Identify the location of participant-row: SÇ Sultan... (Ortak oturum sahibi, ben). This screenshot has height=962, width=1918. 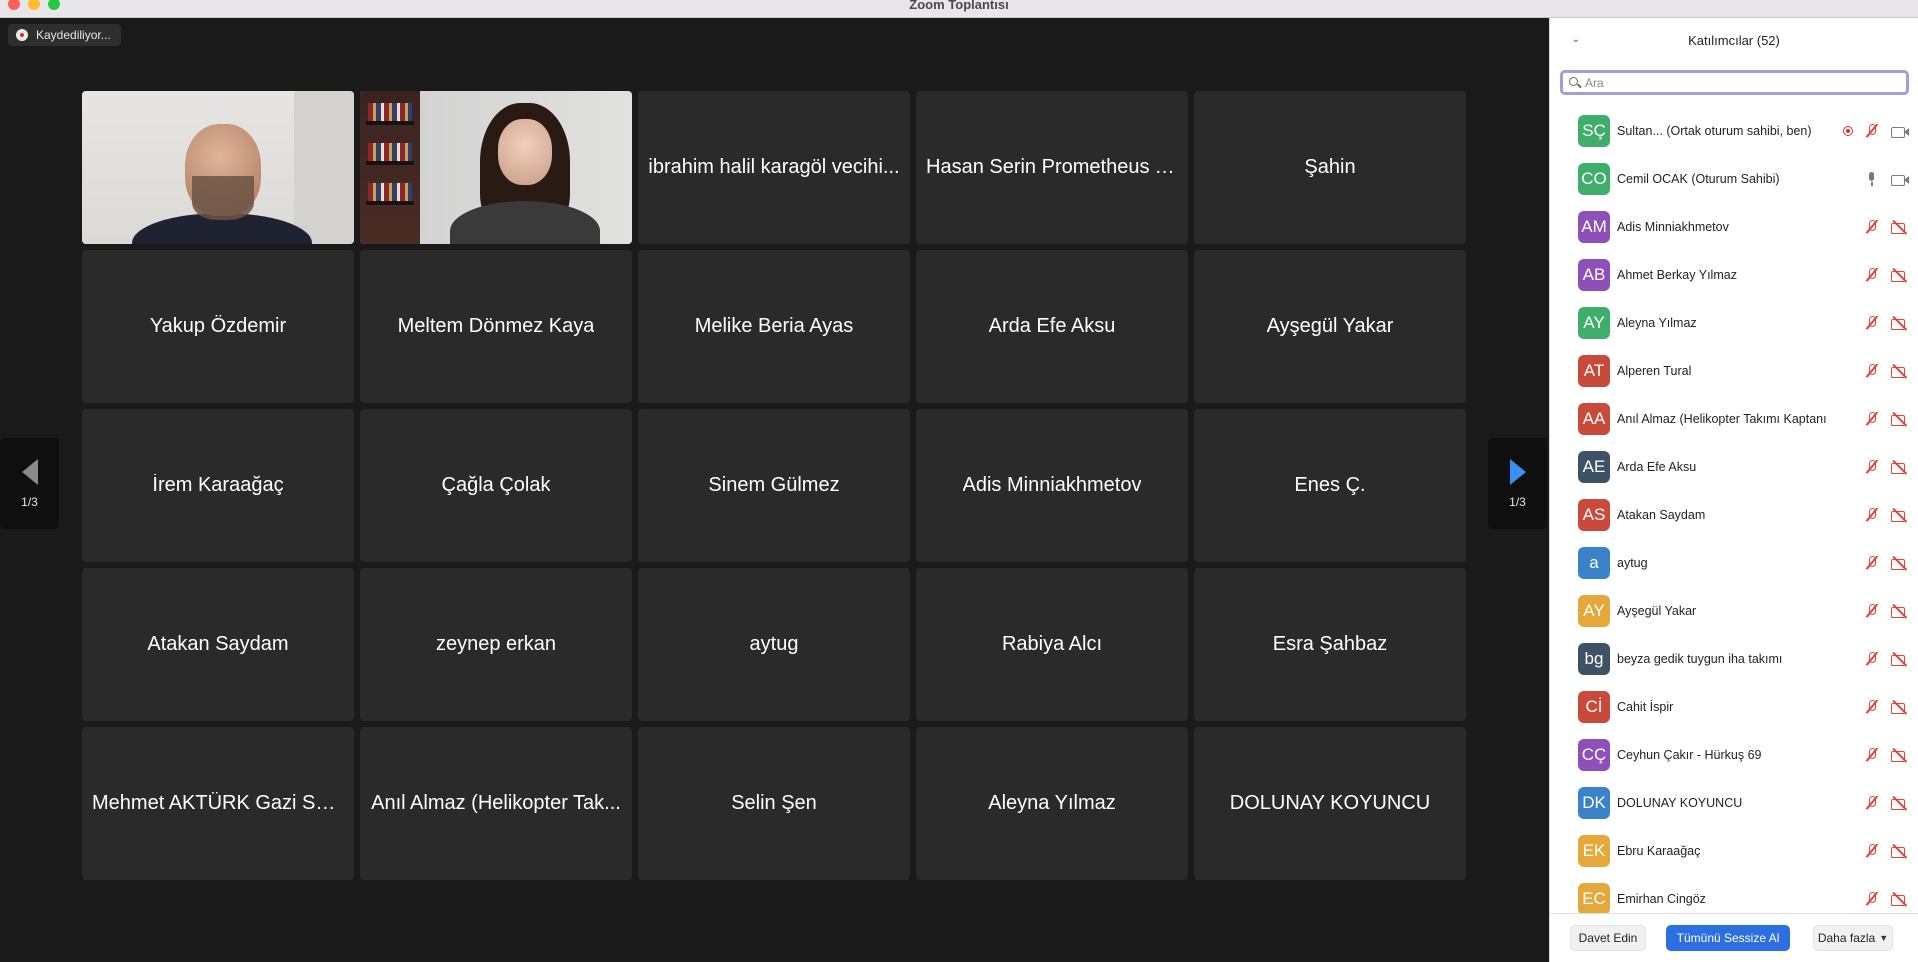
(1734, 131).